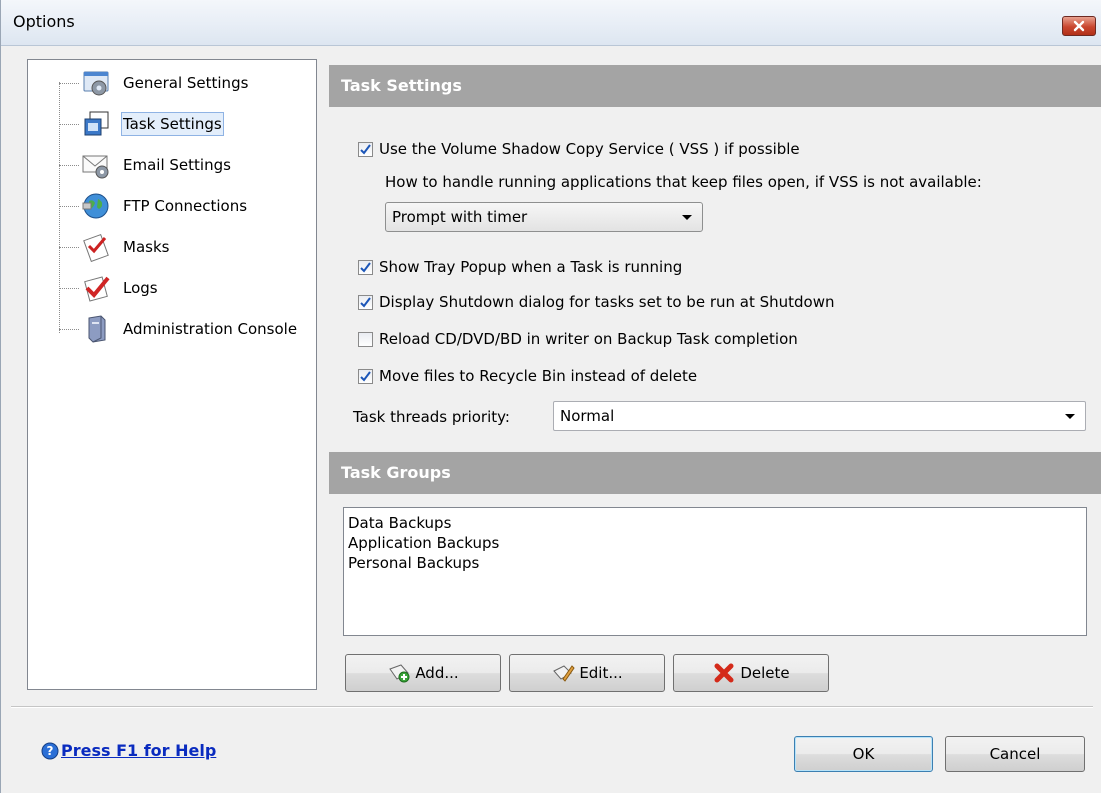 This screenshot has height=793, width=1101. I want to click on envelope-gear-icon, so click(95, 167).